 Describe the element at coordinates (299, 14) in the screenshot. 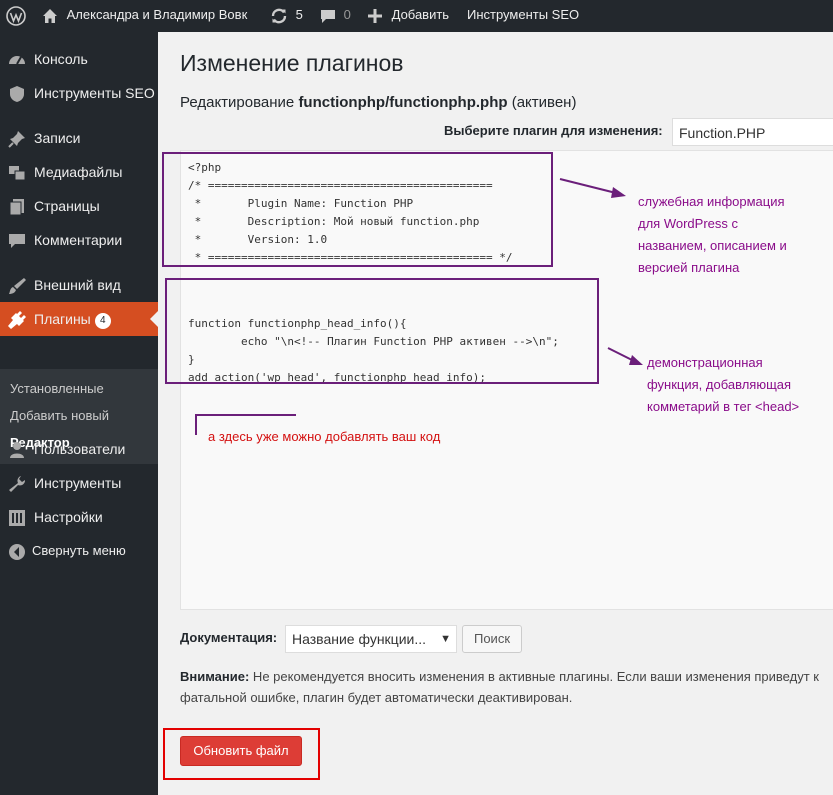

I see `updates-count: 5` at that location.